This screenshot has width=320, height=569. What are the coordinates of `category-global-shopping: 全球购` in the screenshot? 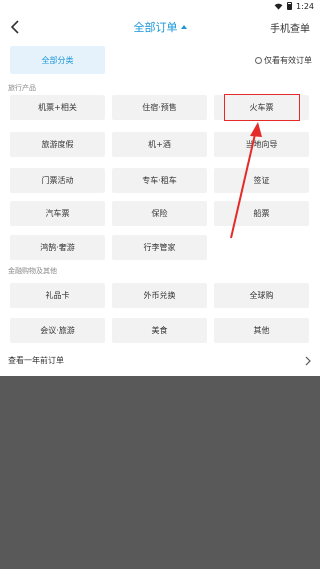 It's located at (261, 295).